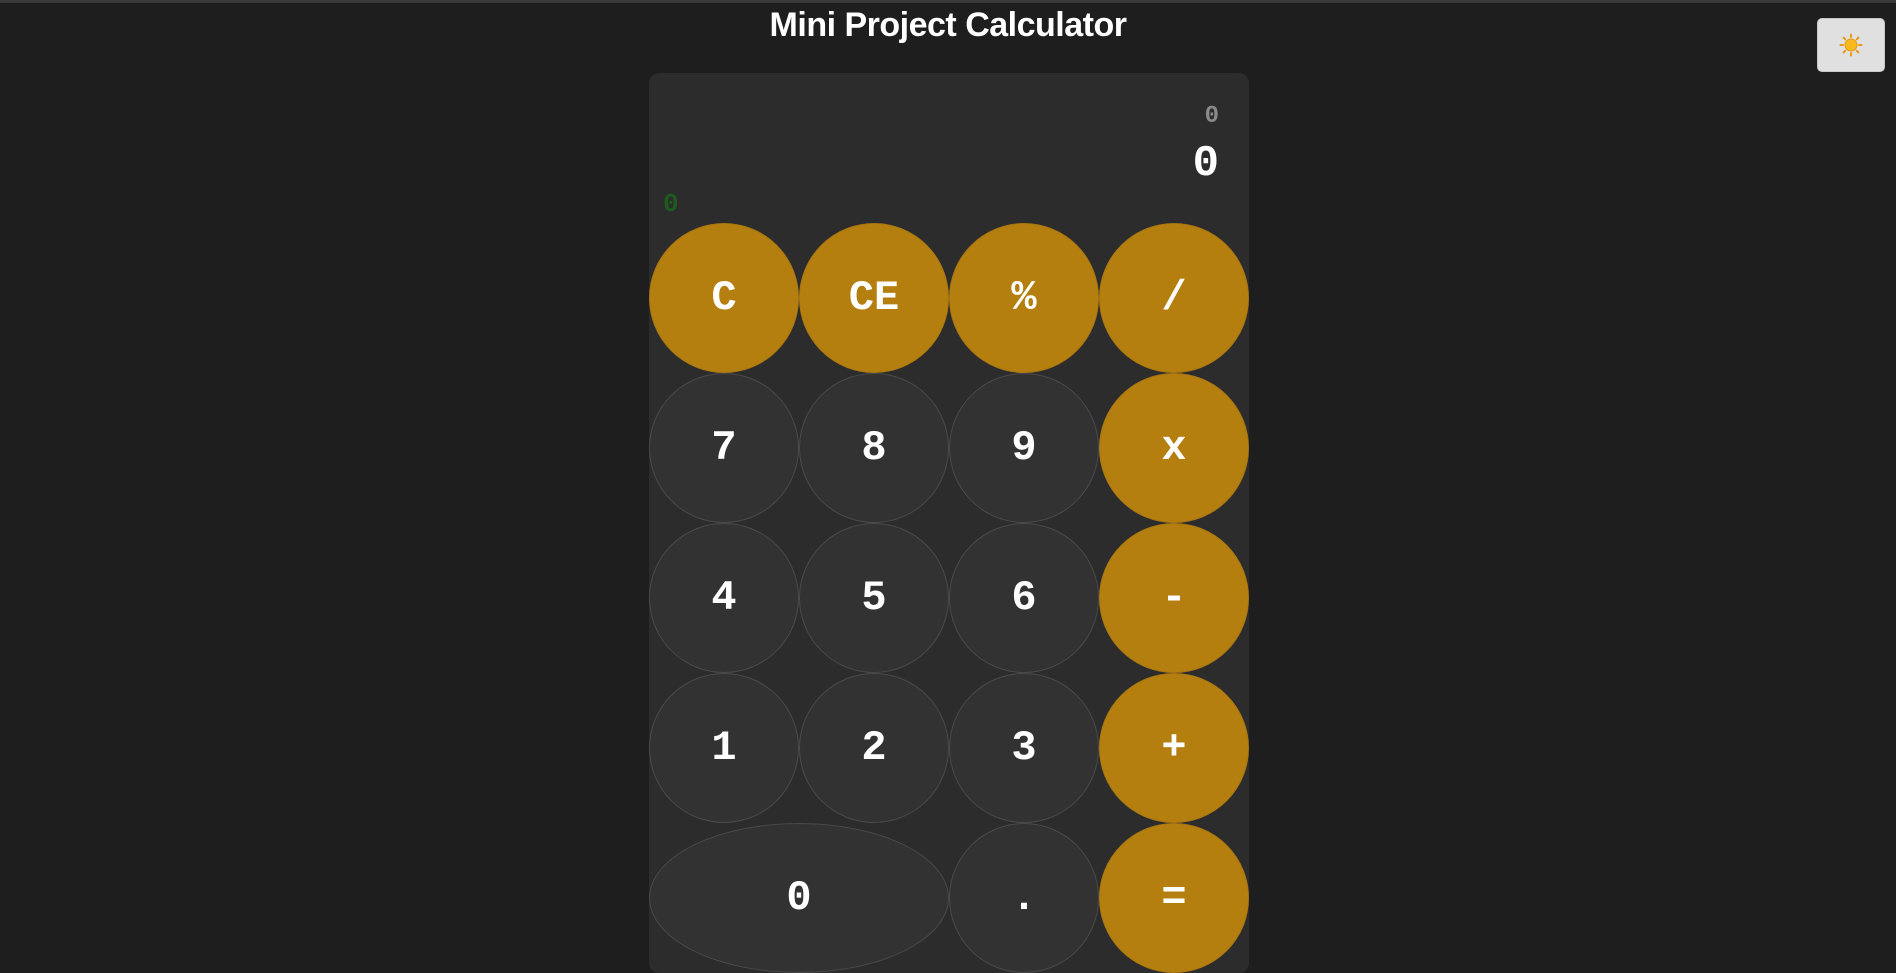  What do you see at coordinates (948, 25) in the screenshot?
I see `page-title: Mini Project Calculator` at bounding box center [948, 25].